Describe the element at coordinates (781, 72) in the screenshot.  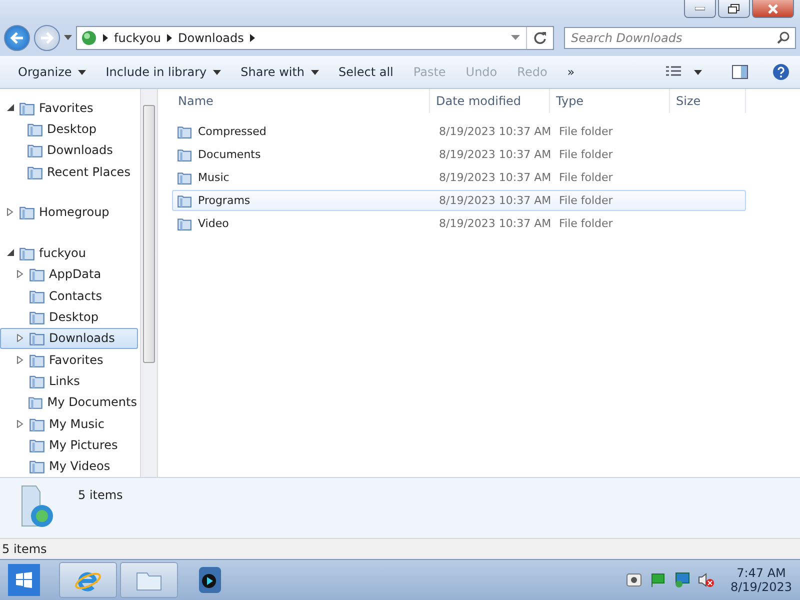
I see `help-icon` at that location.